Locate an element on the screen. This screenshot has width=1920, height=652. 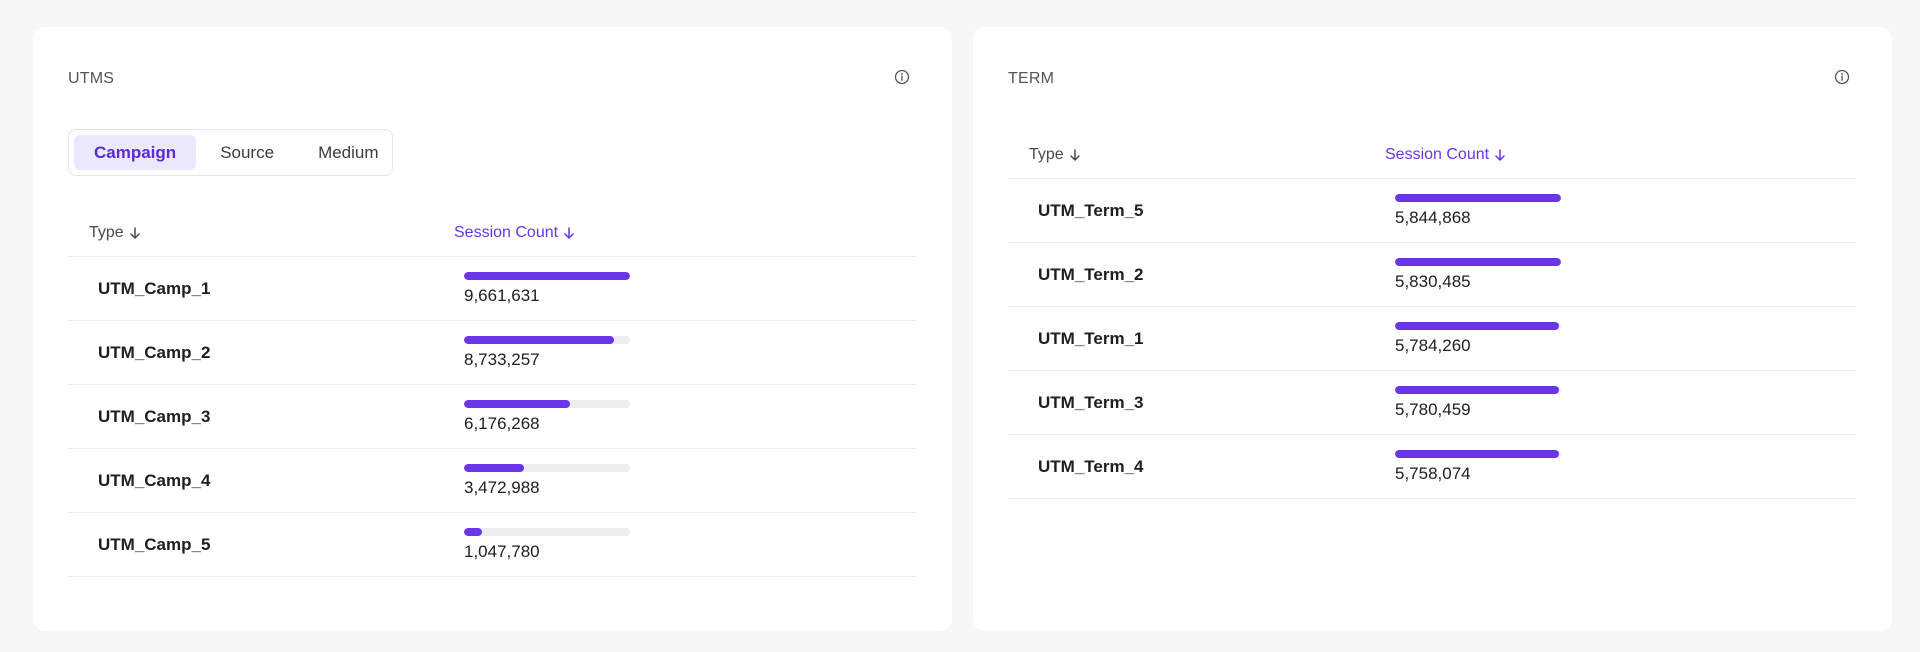
table-row: UTM_Term_3 5,780,459 is located at coordinates (1432, 403).